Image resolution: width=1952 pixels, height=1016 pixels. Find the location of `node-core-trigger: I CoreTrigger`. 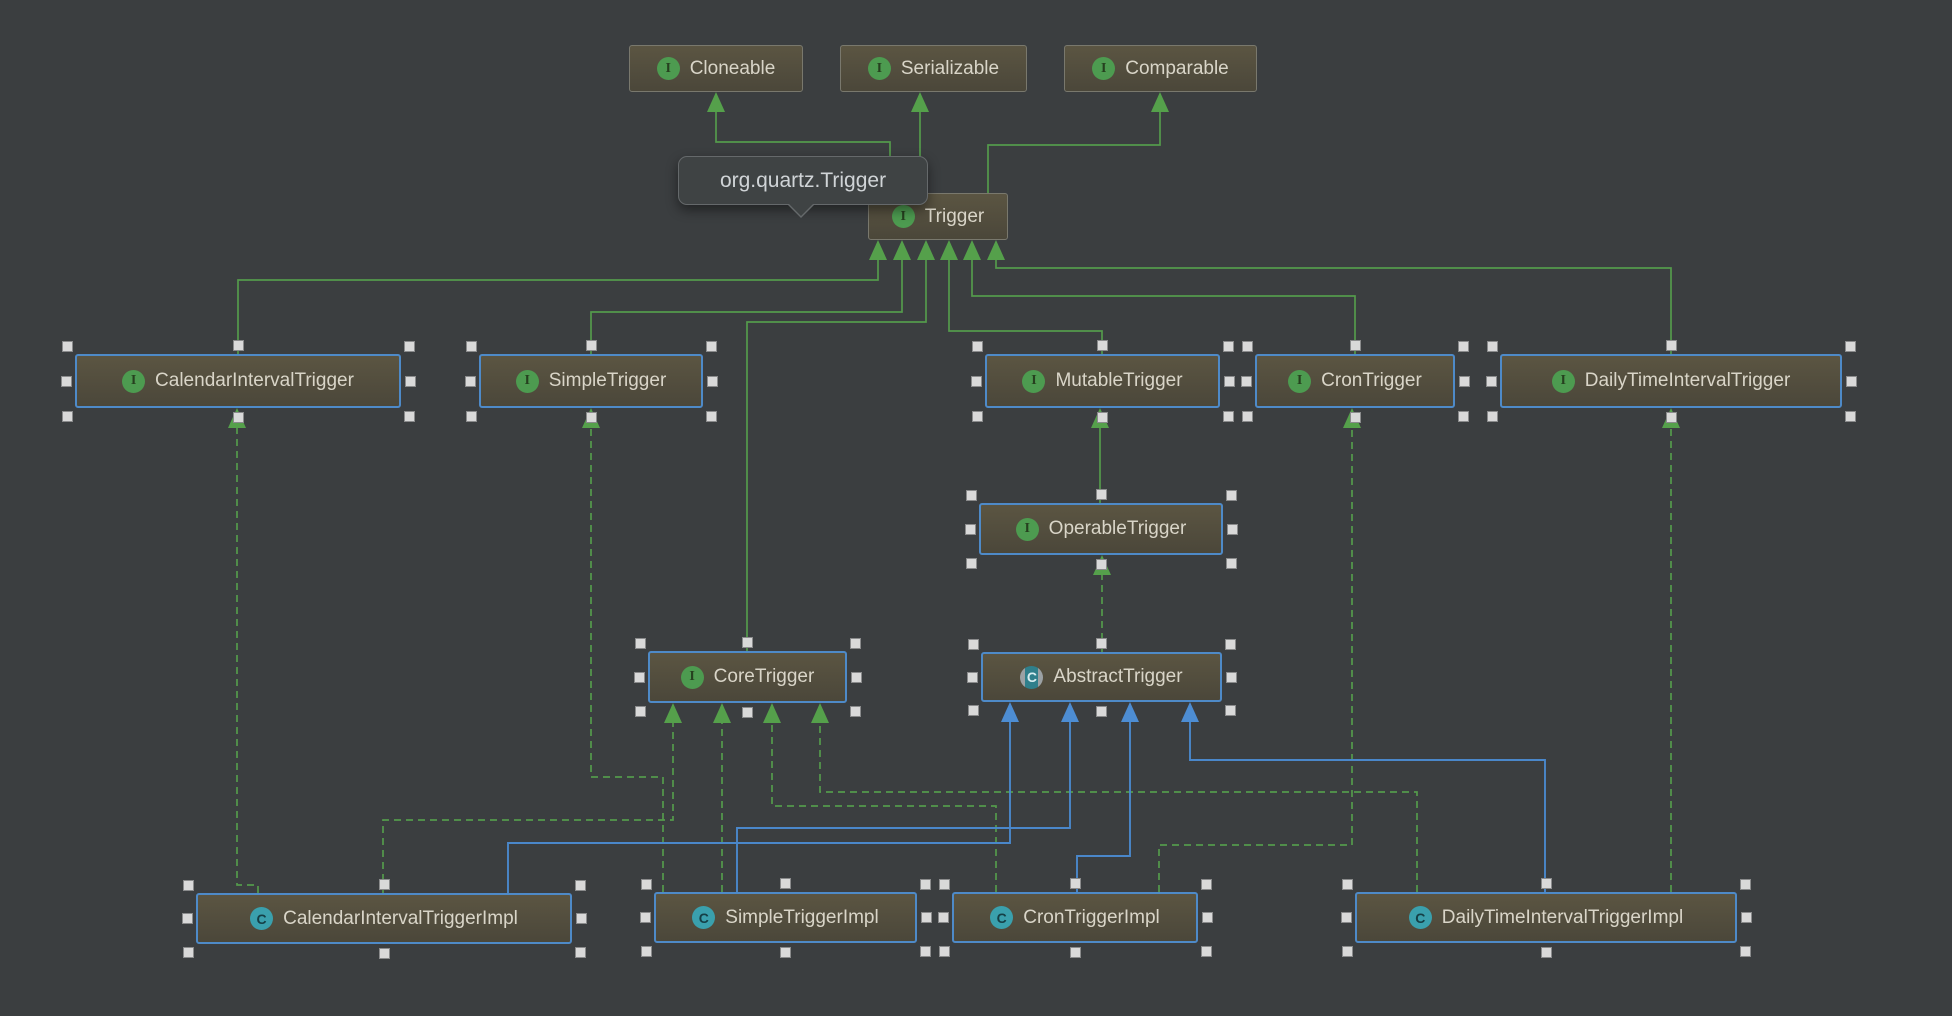

node-core-trigger: I CoreTrigger is located at coordinates (747, 677).